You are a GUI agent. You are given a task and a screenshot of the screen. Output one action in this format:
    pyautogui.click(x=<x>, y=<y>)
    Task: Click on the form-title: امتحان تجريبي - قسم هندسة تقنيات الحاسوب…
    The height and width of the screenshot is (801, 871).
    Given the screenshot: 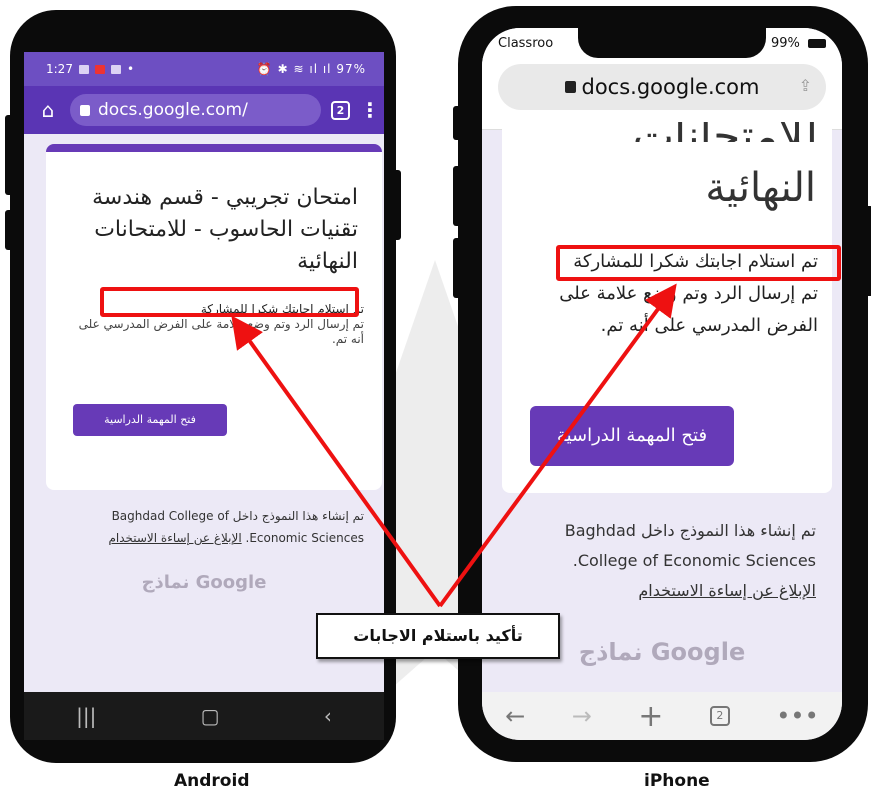 What is the action you would take?
    pyautogui.click(x=225, y=229)
    